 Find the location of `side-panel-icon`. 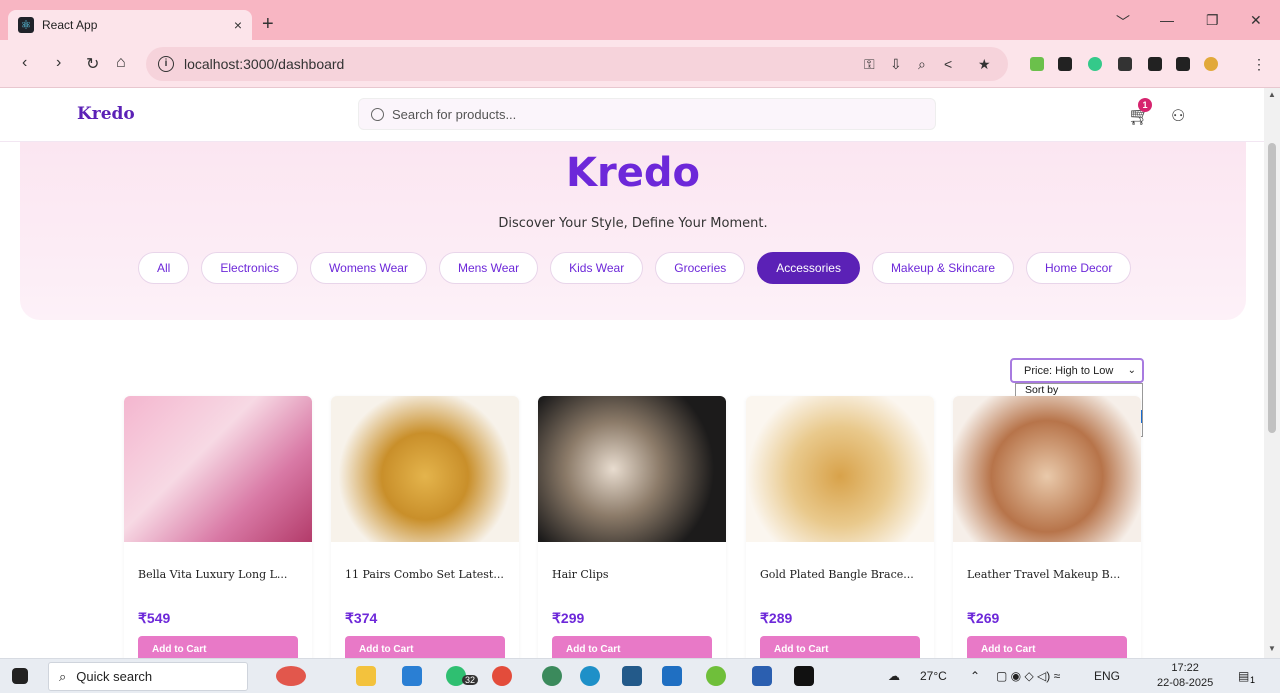

side-panel-icon is located at coordinates (1183, 64).